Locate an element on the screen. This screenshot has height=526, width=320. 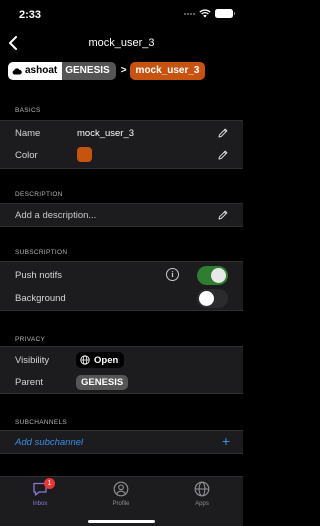
section-header-privacy: PRIVACY is located at coordinates (30, 339).